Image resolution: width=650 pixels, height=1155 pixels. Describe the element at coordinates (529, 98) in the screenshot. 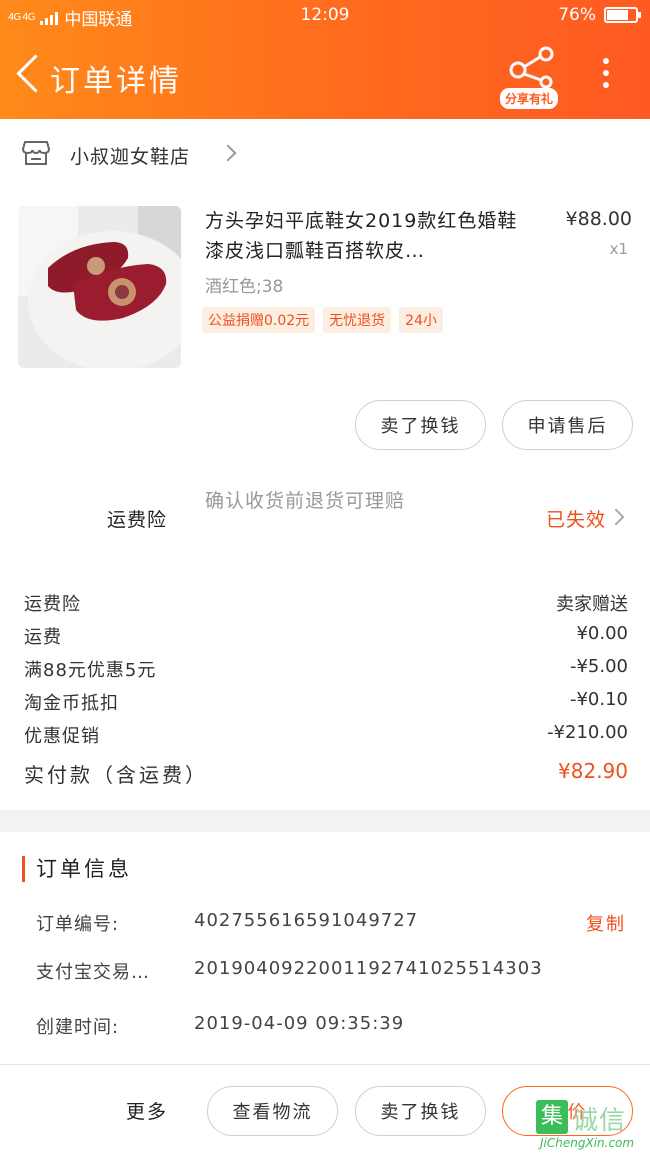

I see `share-label: 分享有礼` at that location.